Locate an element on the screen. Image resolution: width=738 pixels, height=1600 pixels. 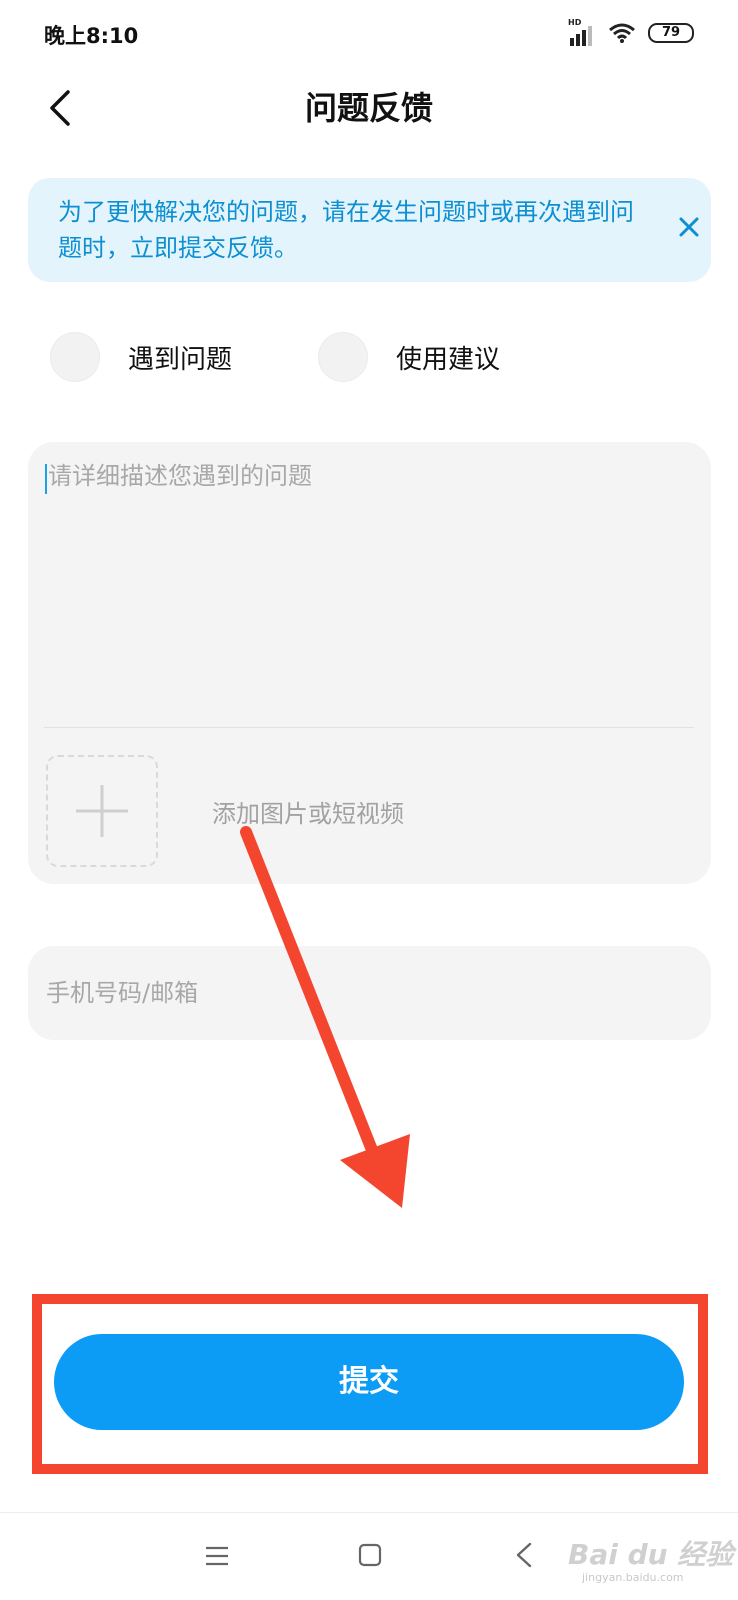
battery-level: 79 is located at coordinates (671, 32).